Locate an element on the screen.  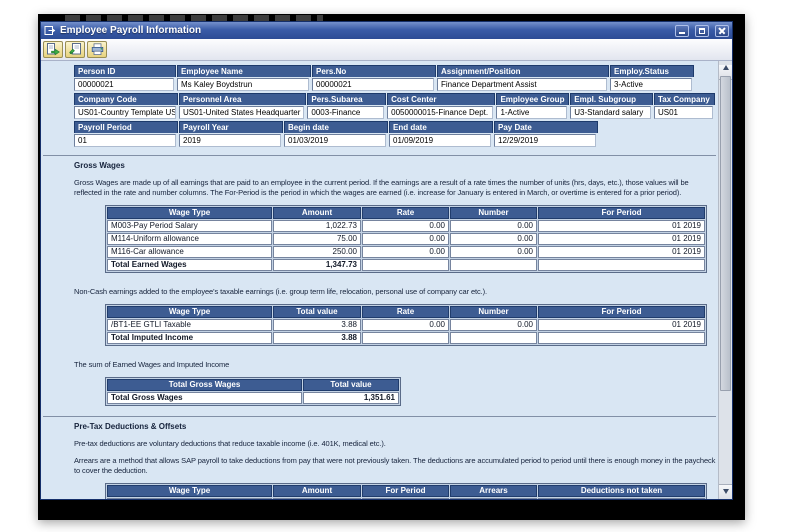
field-person-id: Person ID 00000021 is located at coordinates (125, 78).